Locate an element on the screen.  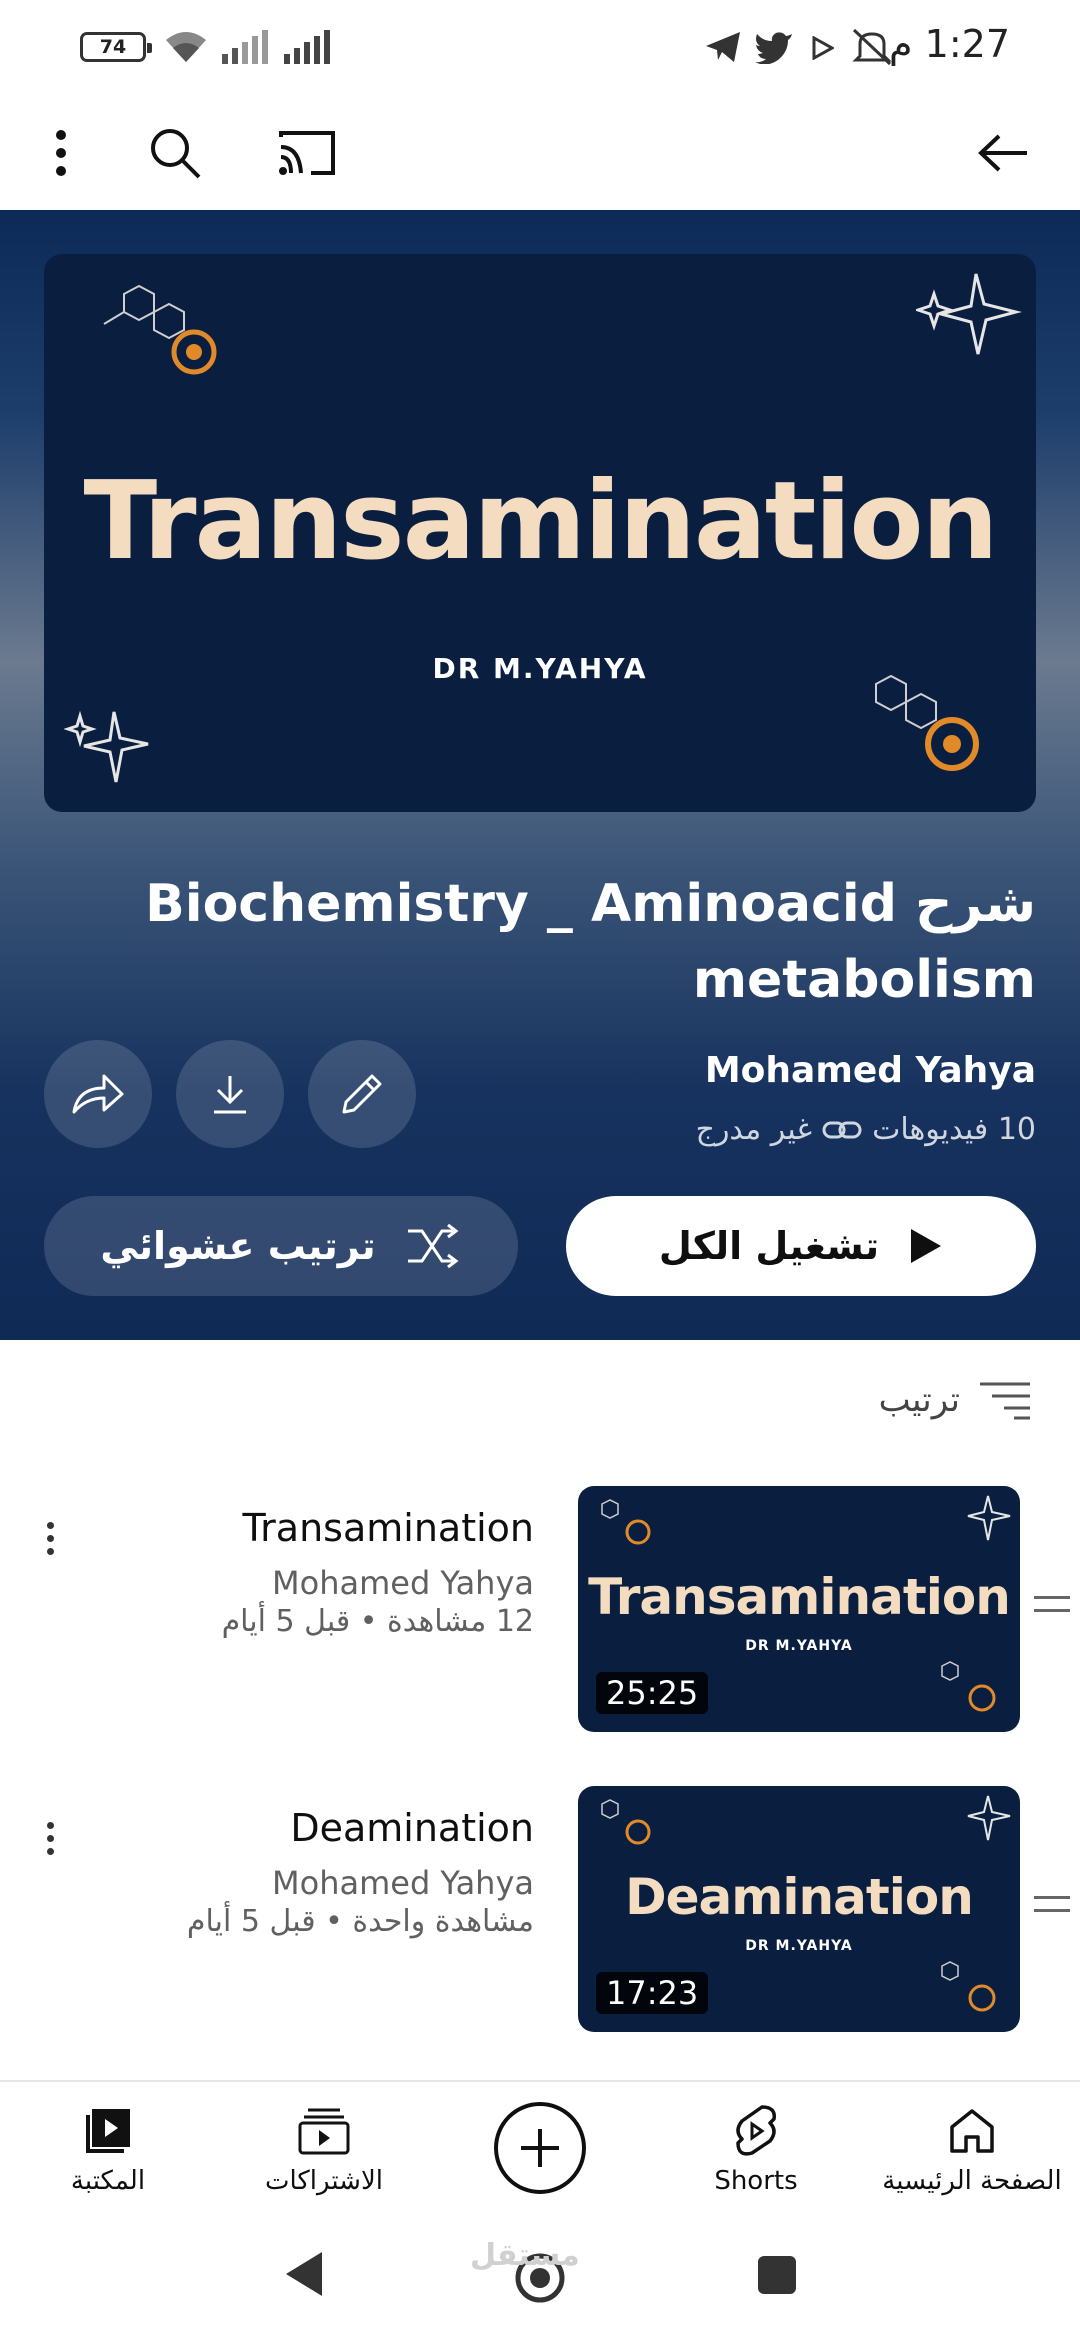
video-title: Deamination is located at coordinates (412, 1828).